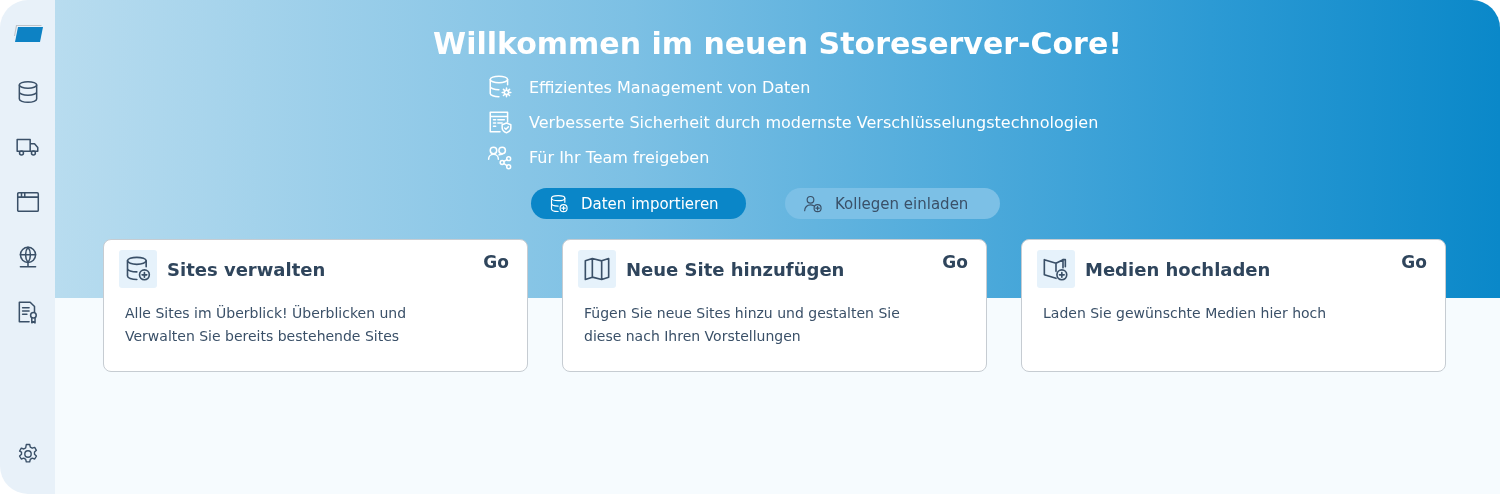 The image size is (1500, 494). What do you see at coordinates (638, 203) in the screenshot?
I see `import-button: Daten importieren` at bounding box center [638, 203].